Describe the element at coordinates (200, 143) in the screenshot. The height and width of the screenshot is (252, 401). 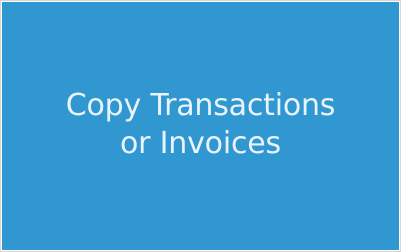
I see `tile-label-line-2: or Invoices` at that location.